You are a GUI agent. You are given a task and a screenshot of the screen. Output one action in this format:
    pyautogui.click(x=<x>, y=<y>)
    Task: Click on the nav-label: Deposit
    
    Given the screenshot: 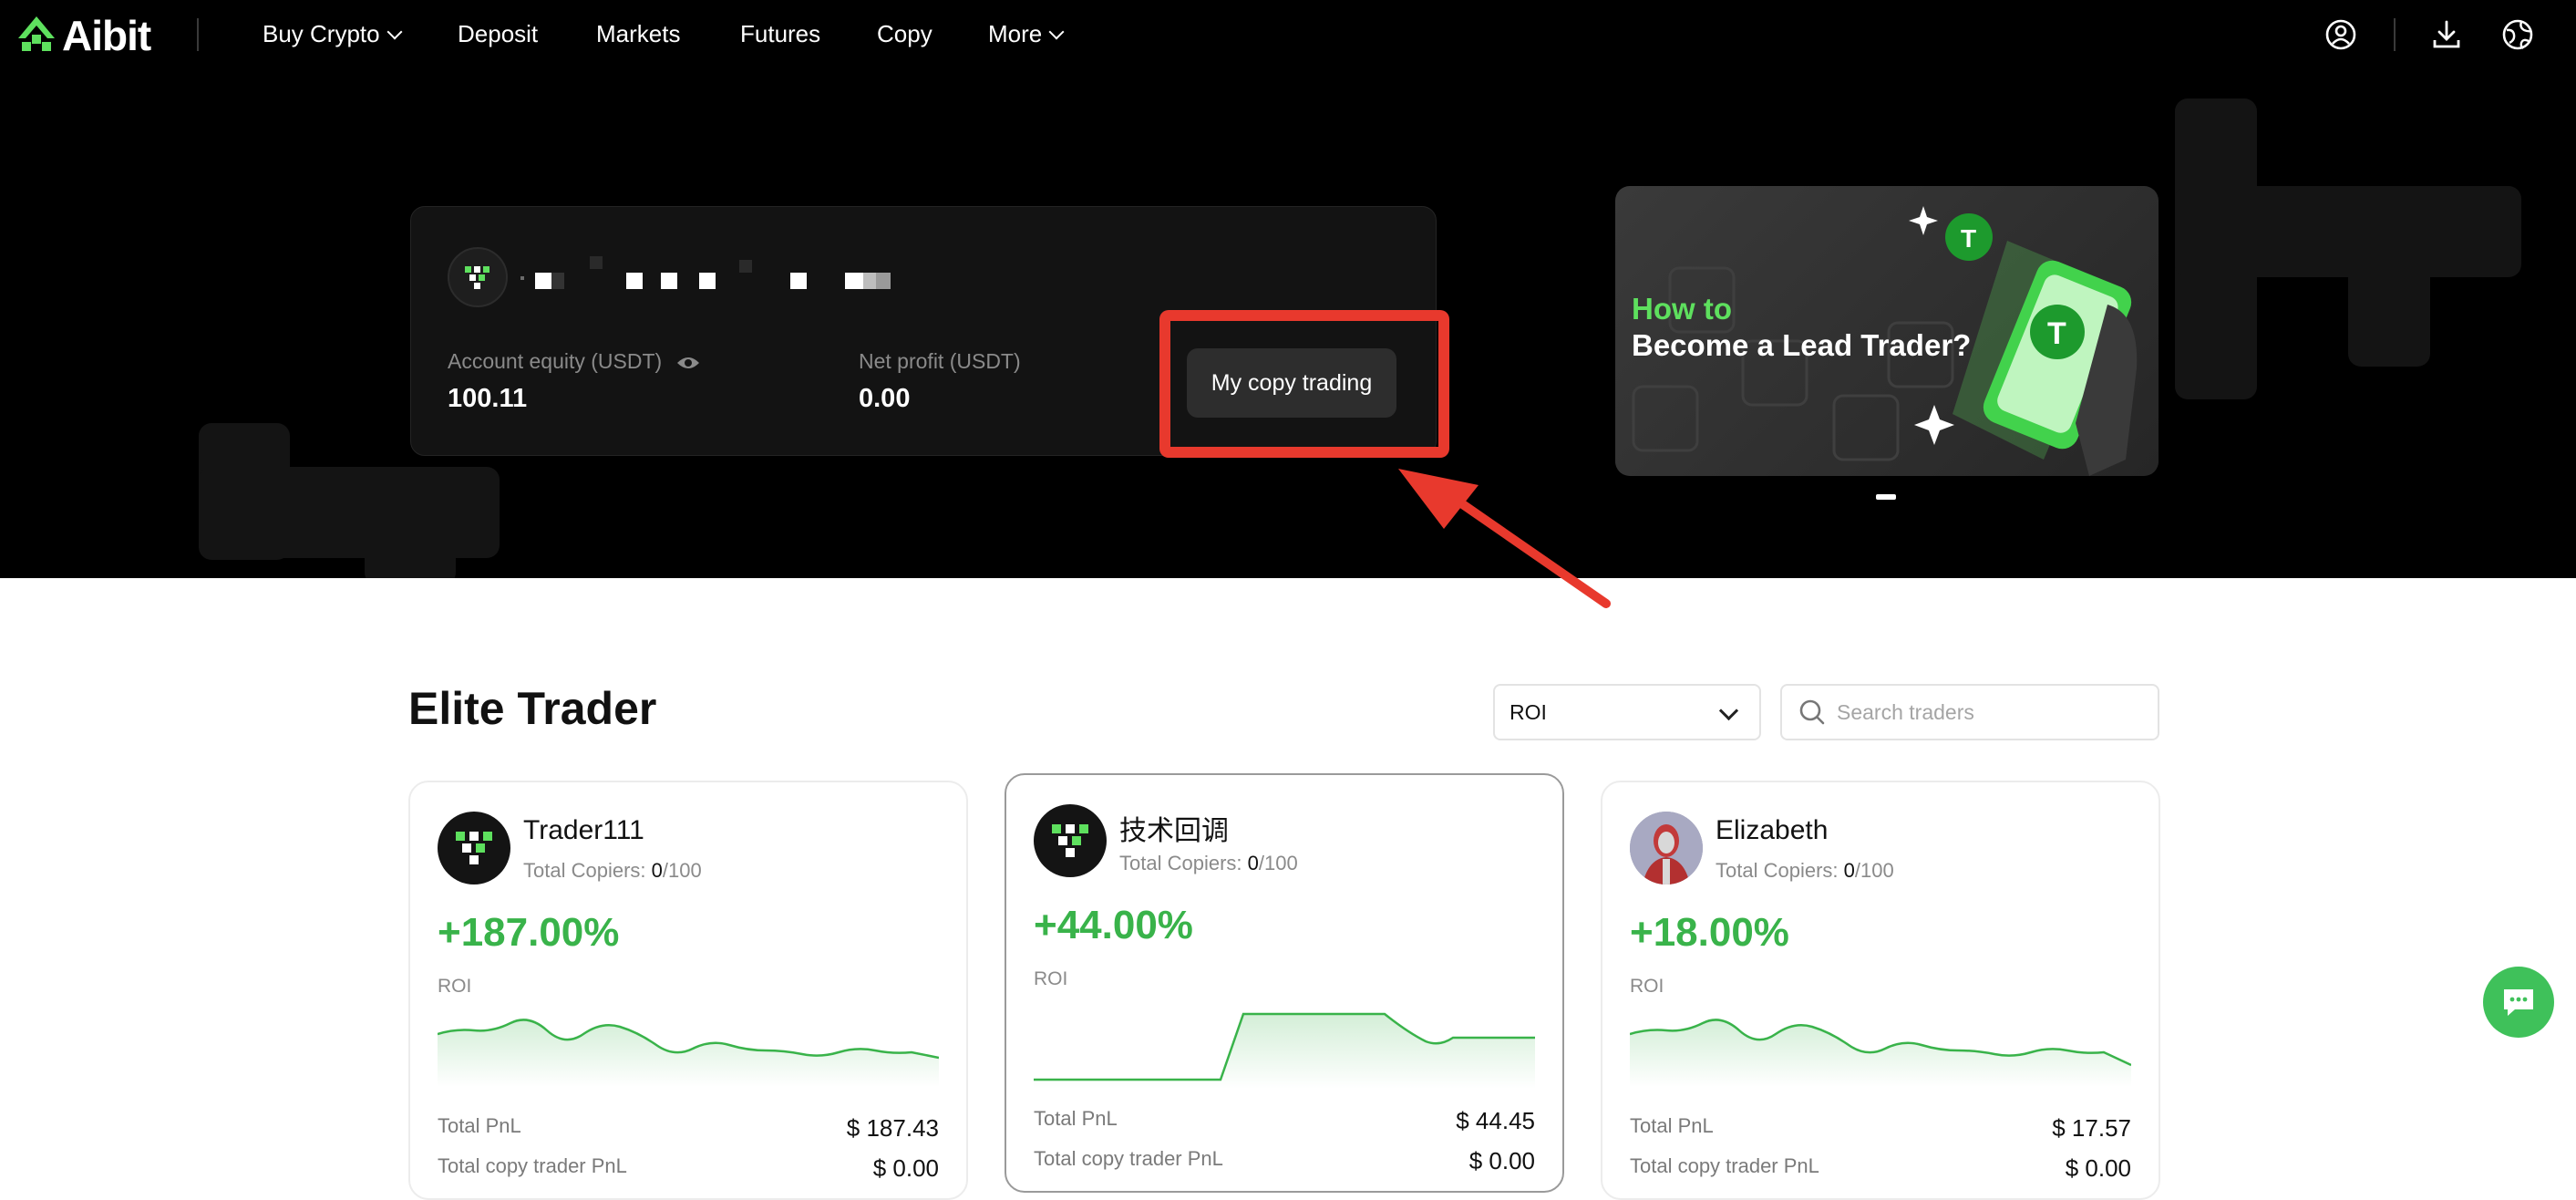 What is the action you would take?
    pyautogui.click(x=498, y=34)
    